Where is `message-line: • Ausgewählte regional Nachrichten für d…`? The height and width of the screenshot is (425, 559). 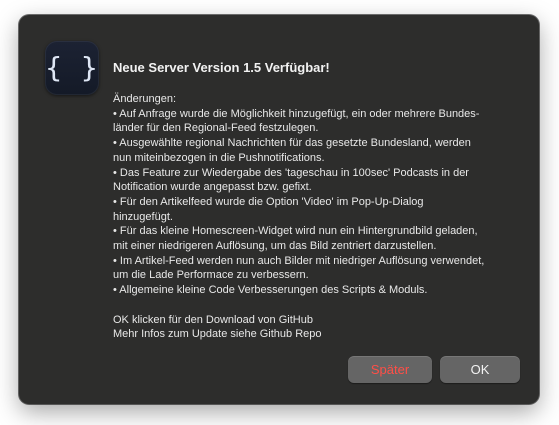
message-line: • Ausgewählte regional Nachrichten für d… is located at coordinates (292, 143).